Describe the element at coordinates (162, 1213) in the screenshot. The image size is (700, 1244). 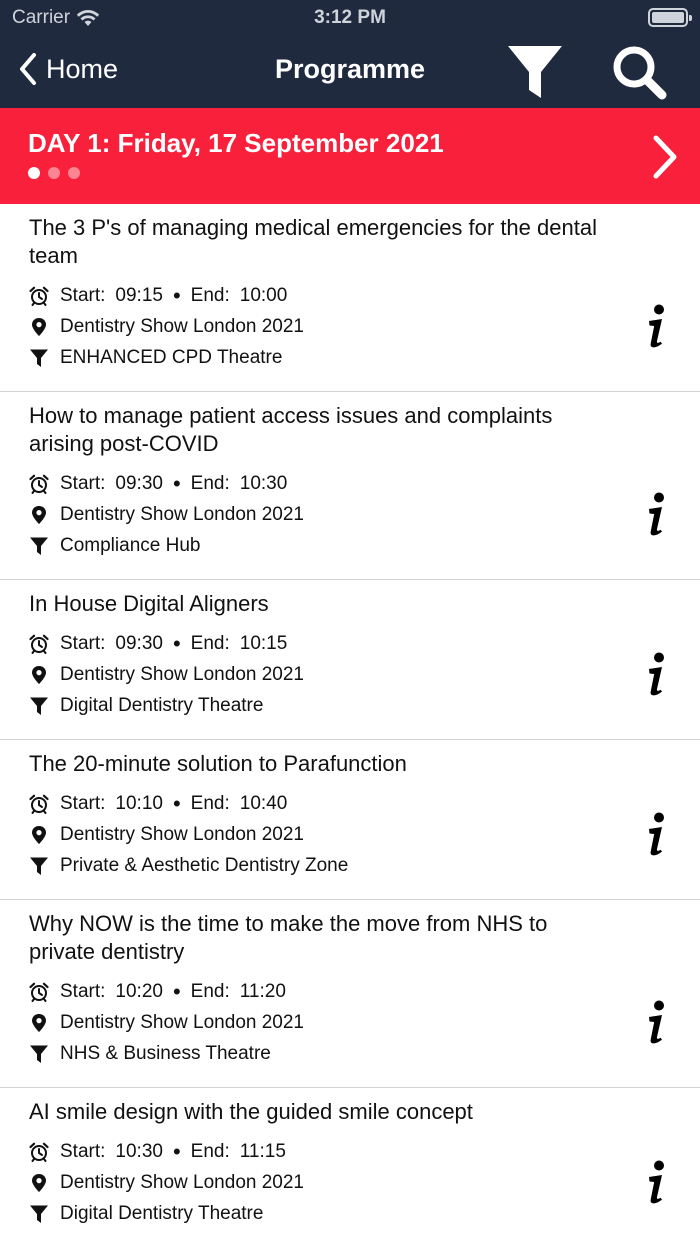
I see `theatre-text: Digital Dentistry Theatre` at that location.